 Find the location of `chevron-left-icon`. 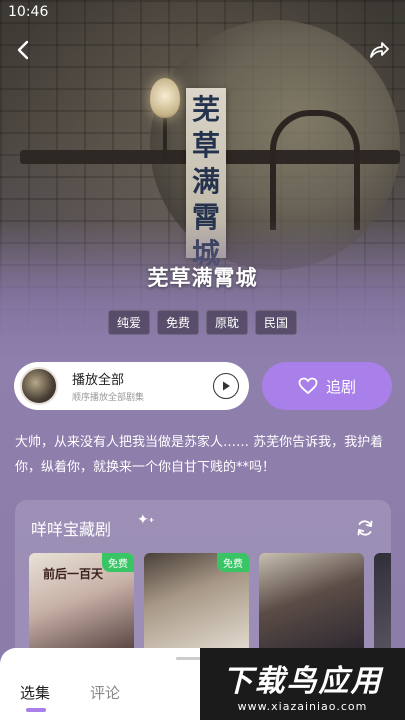

chevron-left-icon is located at coordinates (23, 50).